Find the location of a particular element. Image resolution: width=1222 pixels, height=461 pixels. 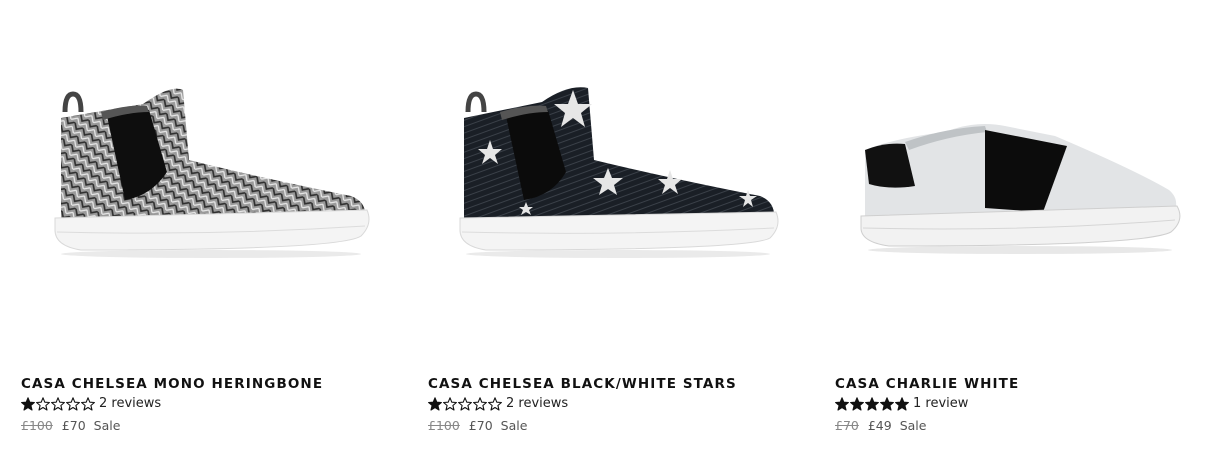

review-count: 1 review is located at coordinates (940, 403).